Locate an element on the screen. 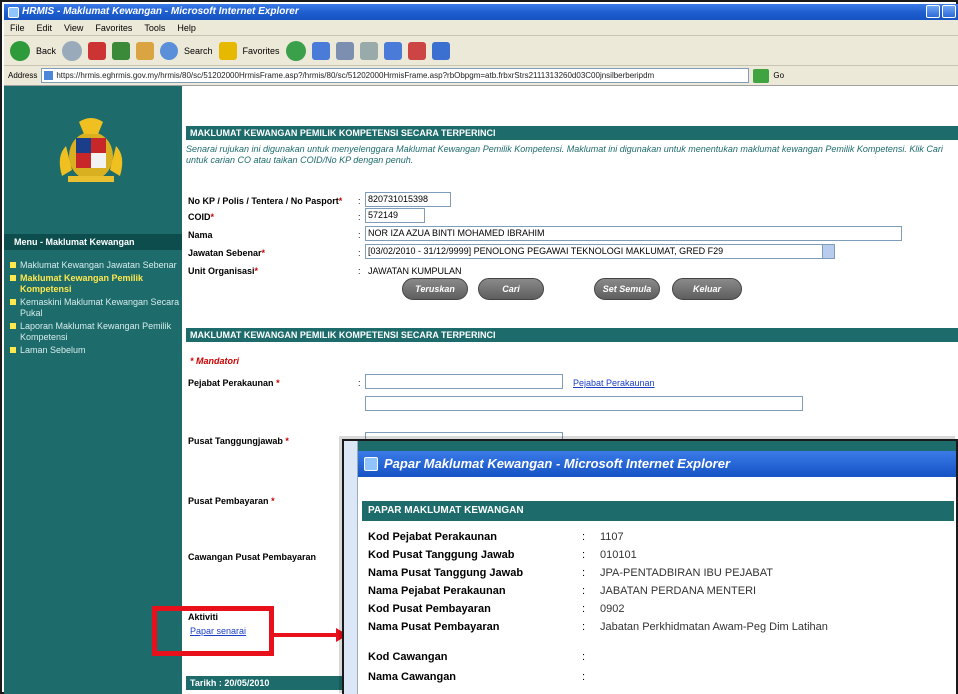  set-semula-button: Set Semula is located at coordinates (627, 289).